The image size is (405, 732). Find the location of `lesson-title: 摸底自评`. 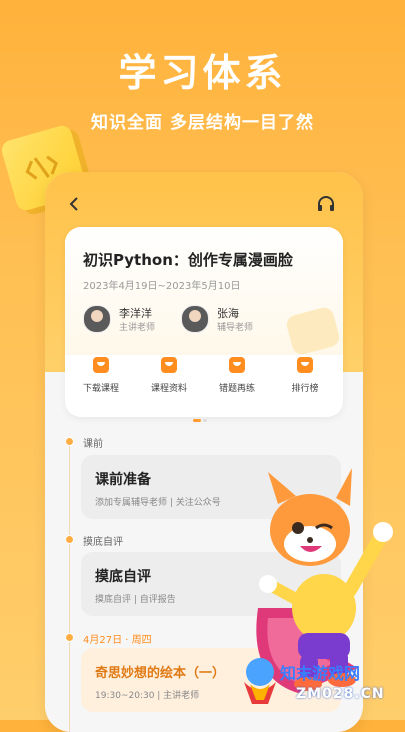

lesson-title: 摸底自评 is located at coordinates (123, 577).